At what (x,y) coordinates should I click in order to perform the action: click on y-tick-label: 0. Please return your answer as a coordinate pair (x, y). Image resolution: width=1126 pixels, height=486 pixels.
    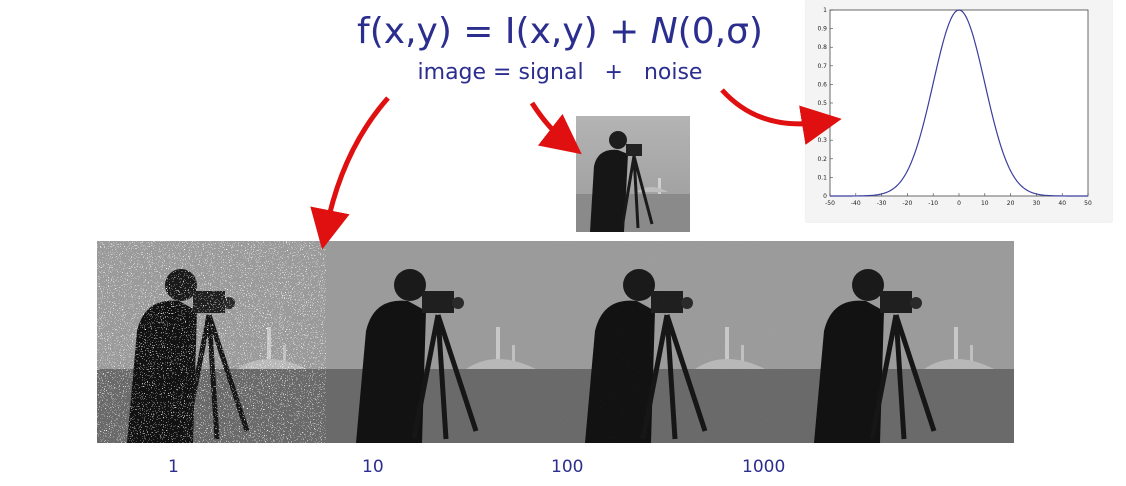
    Looking at the image, I should click on (825, 196).